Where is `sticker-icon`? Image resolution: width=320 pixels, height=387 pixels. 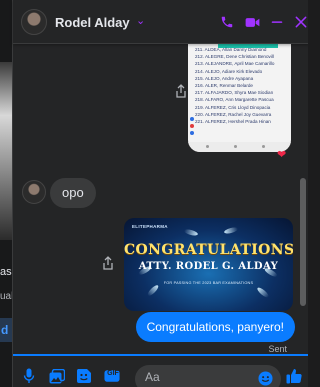 sticker-icon is located at coordinates (83, 376).